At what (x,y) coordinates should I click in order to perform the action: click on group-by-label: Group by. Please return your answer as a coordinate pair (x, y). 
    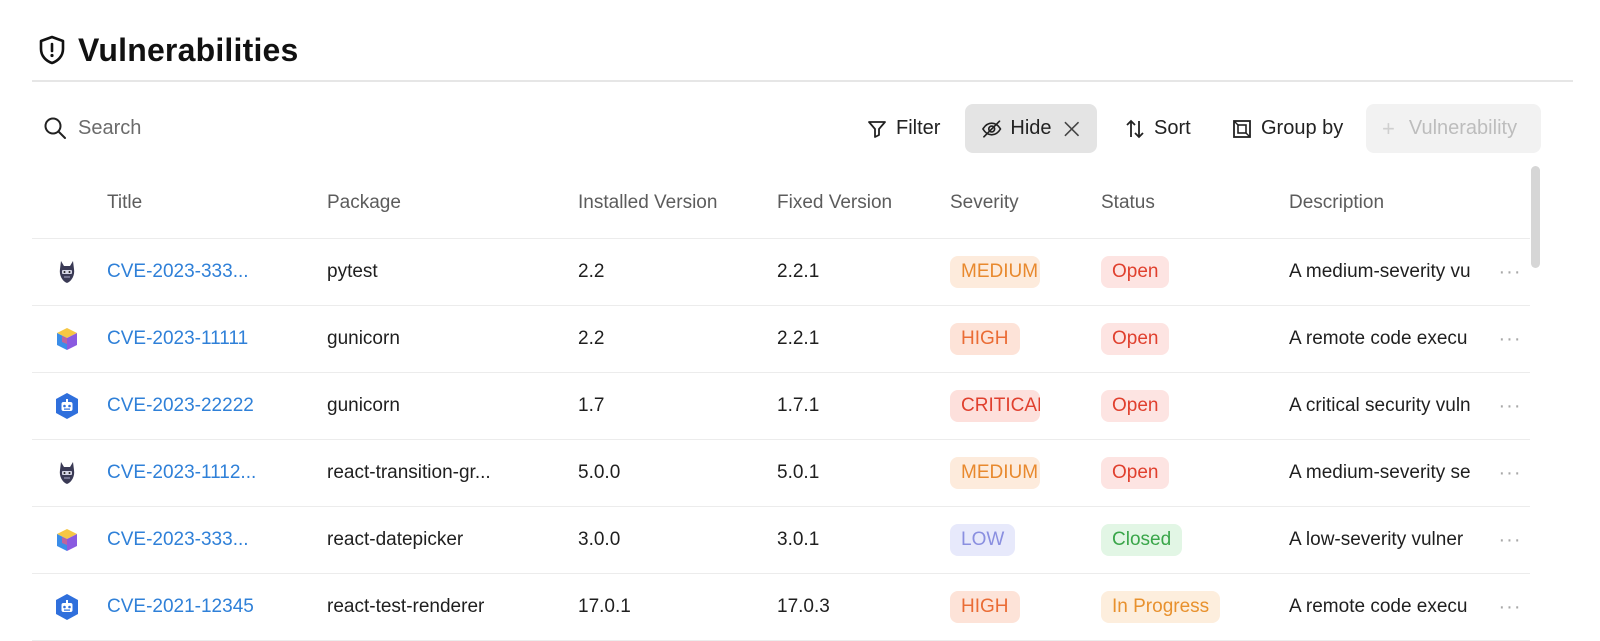
    Looking at the image, I should click on (1302, 128).